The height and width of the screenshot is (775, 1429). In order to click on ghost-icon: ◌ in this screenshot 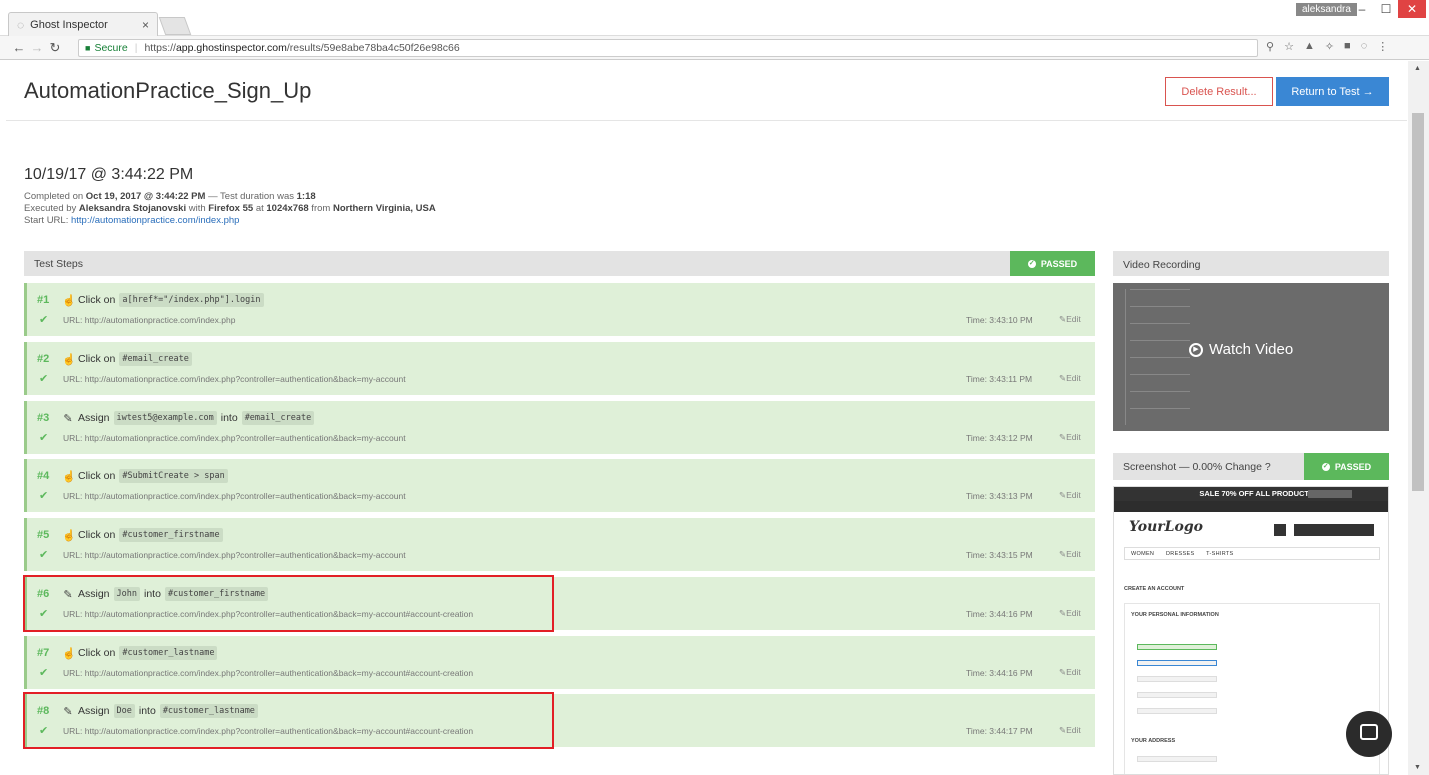, I will do `click(21, 24)`.